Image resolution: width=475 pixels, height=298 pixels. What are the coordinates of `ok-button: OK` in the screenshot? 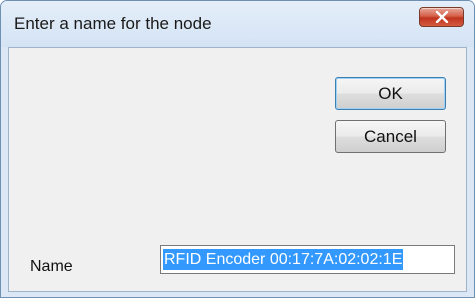 It's located at (390, 93).